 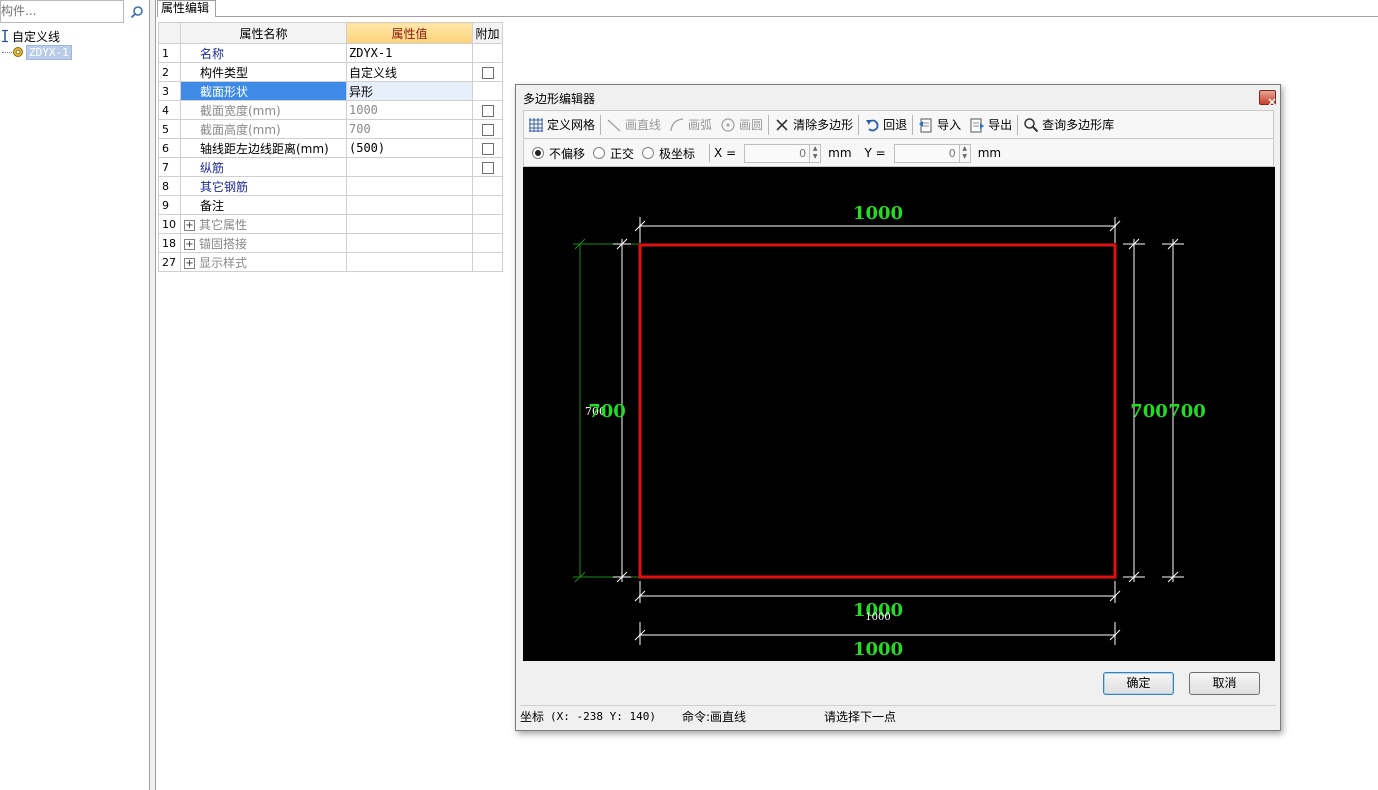 I want to click on x-spinner: ▲ ▼, so click(x=816, y=153).